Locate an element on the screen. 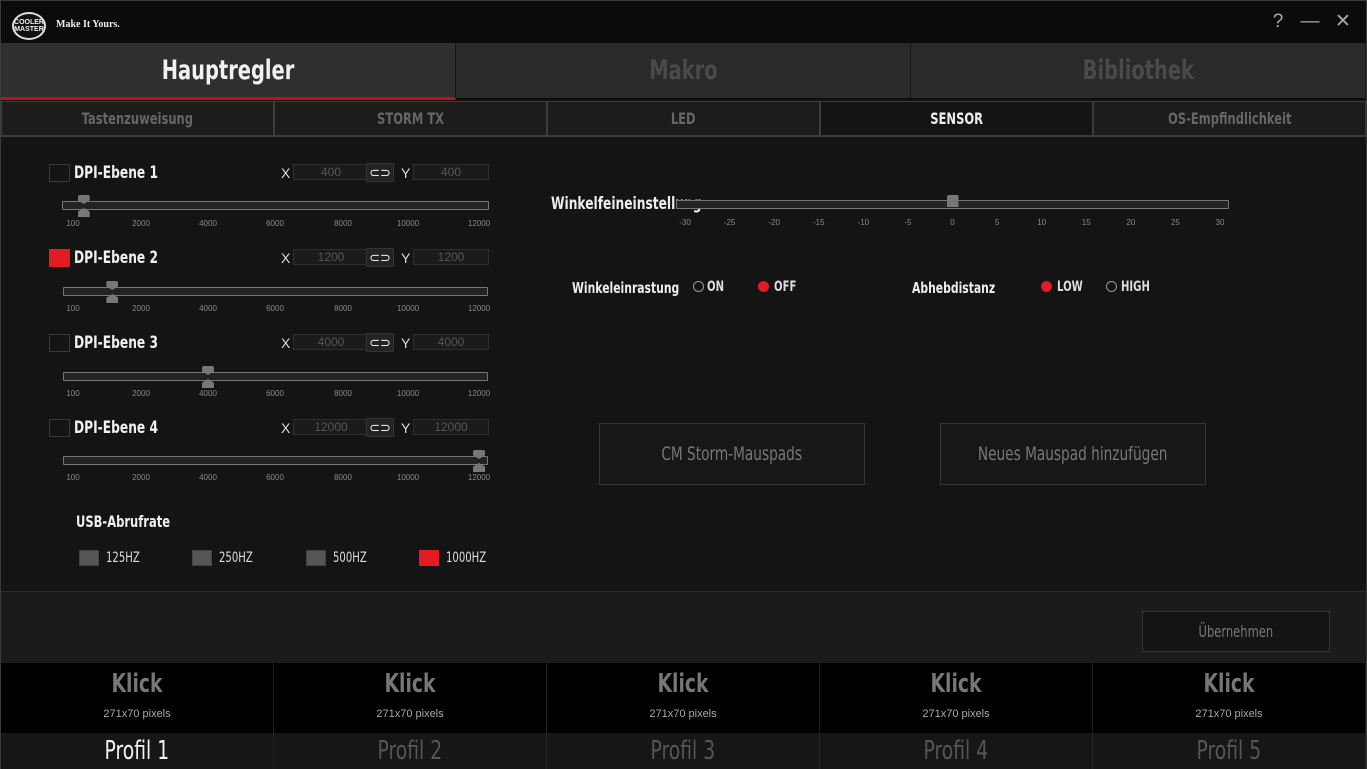 This screenshot has height=769, width=1367. dpi-x-input: 12000 is located at coordinates (331, 427).